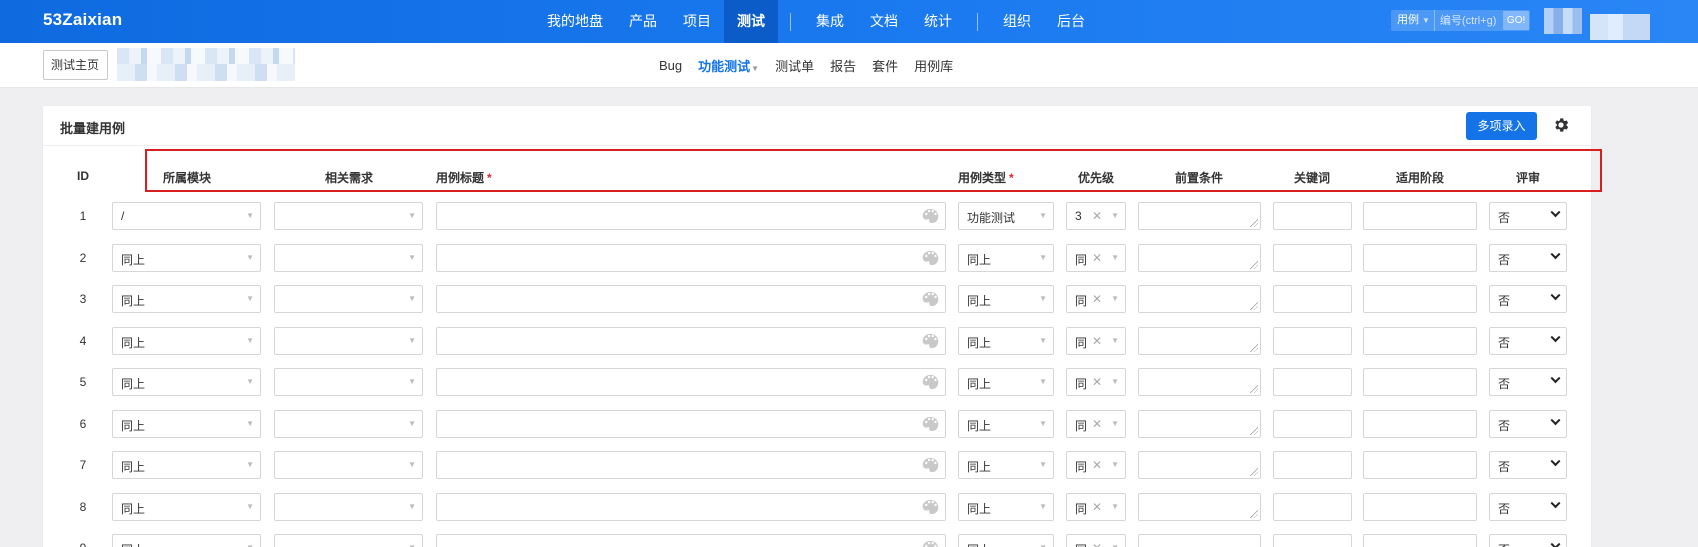  Describe the element at coordinates (938, 21) in the screenshot. I see `nav-item-stats: 统计` at that location.